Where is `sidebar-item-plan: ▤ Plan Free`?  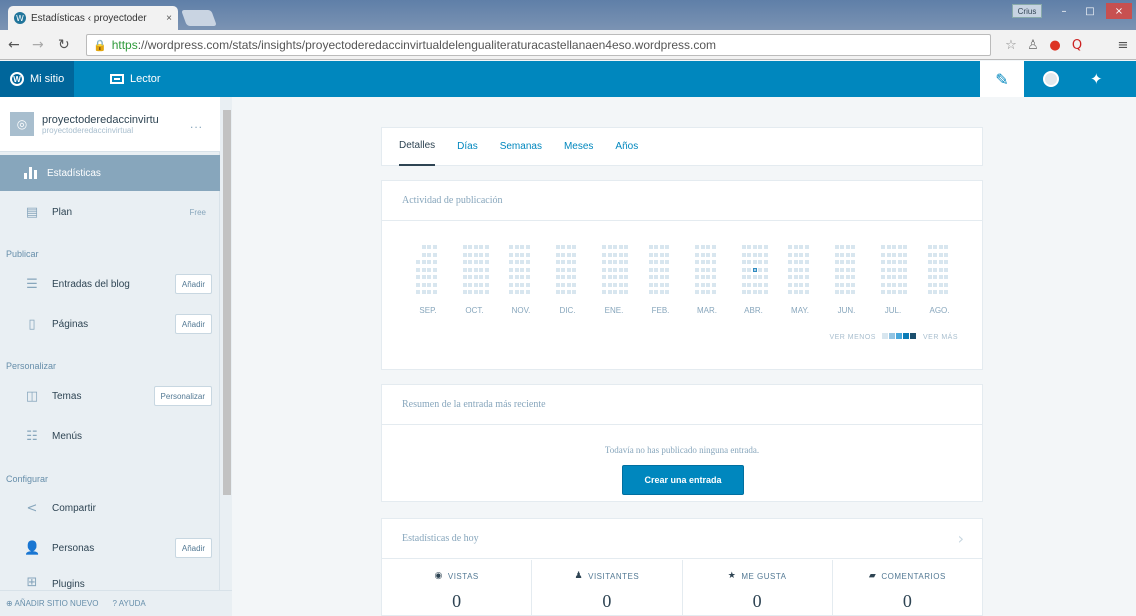 sidebar-item-plan: ▤ Plan Free is located at coordinates (110, 212).